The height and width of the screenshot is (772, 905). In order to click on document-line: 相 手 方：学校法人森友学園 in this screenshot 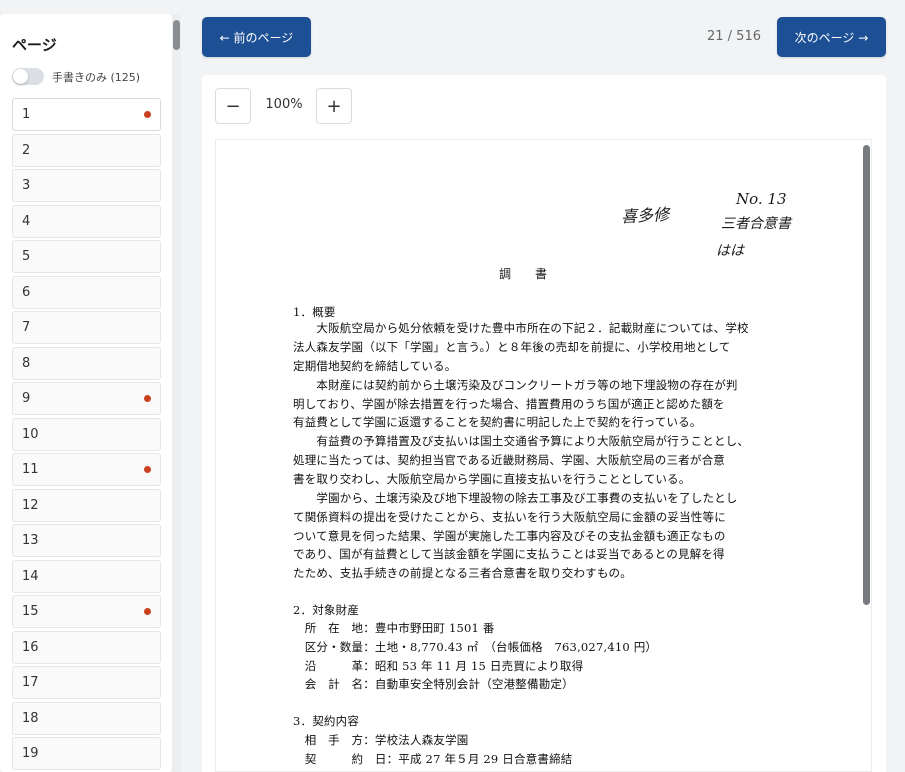, I will do `click(381, 740)`.